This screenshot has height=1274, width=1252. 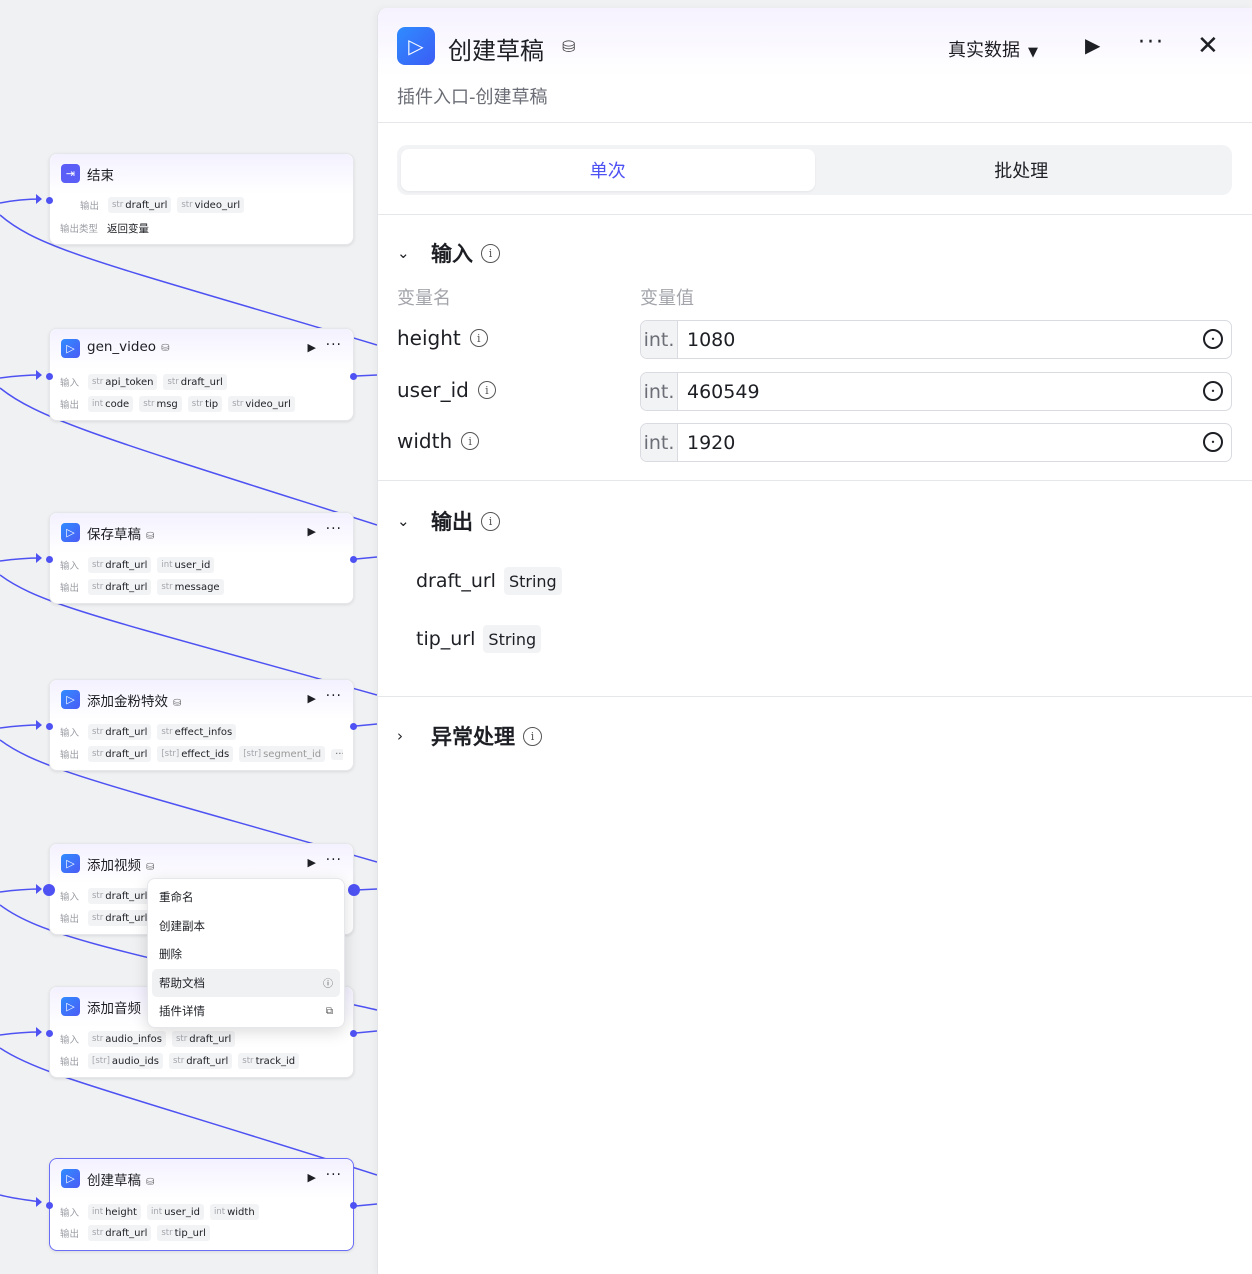 I want to click on menu-item-delete: 删除, so click(x=246, y=954).